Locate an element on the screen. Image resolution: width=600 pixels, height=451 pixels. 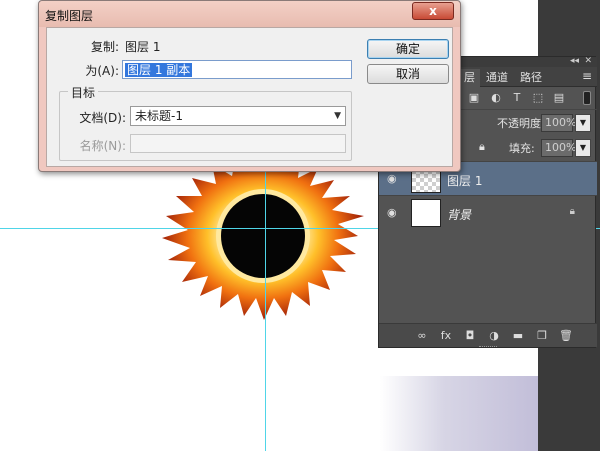
cancel-button: 取消 is located at coordinates (408, 74).